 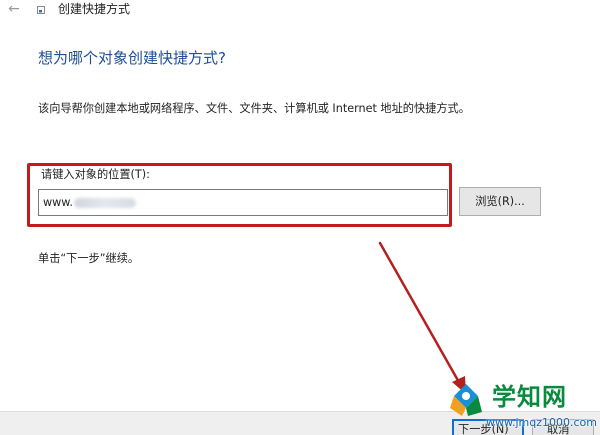 What do you see at coordinates (89, 258) in the screenshot?
I see `continue-hint: 单击“下一步”继续。` at bounding box center [89, 258].